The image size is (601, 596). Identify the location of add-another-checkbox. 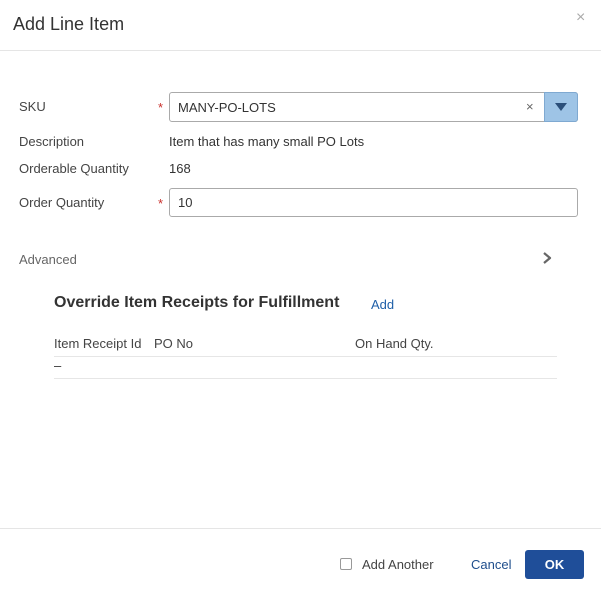
(346, 564).